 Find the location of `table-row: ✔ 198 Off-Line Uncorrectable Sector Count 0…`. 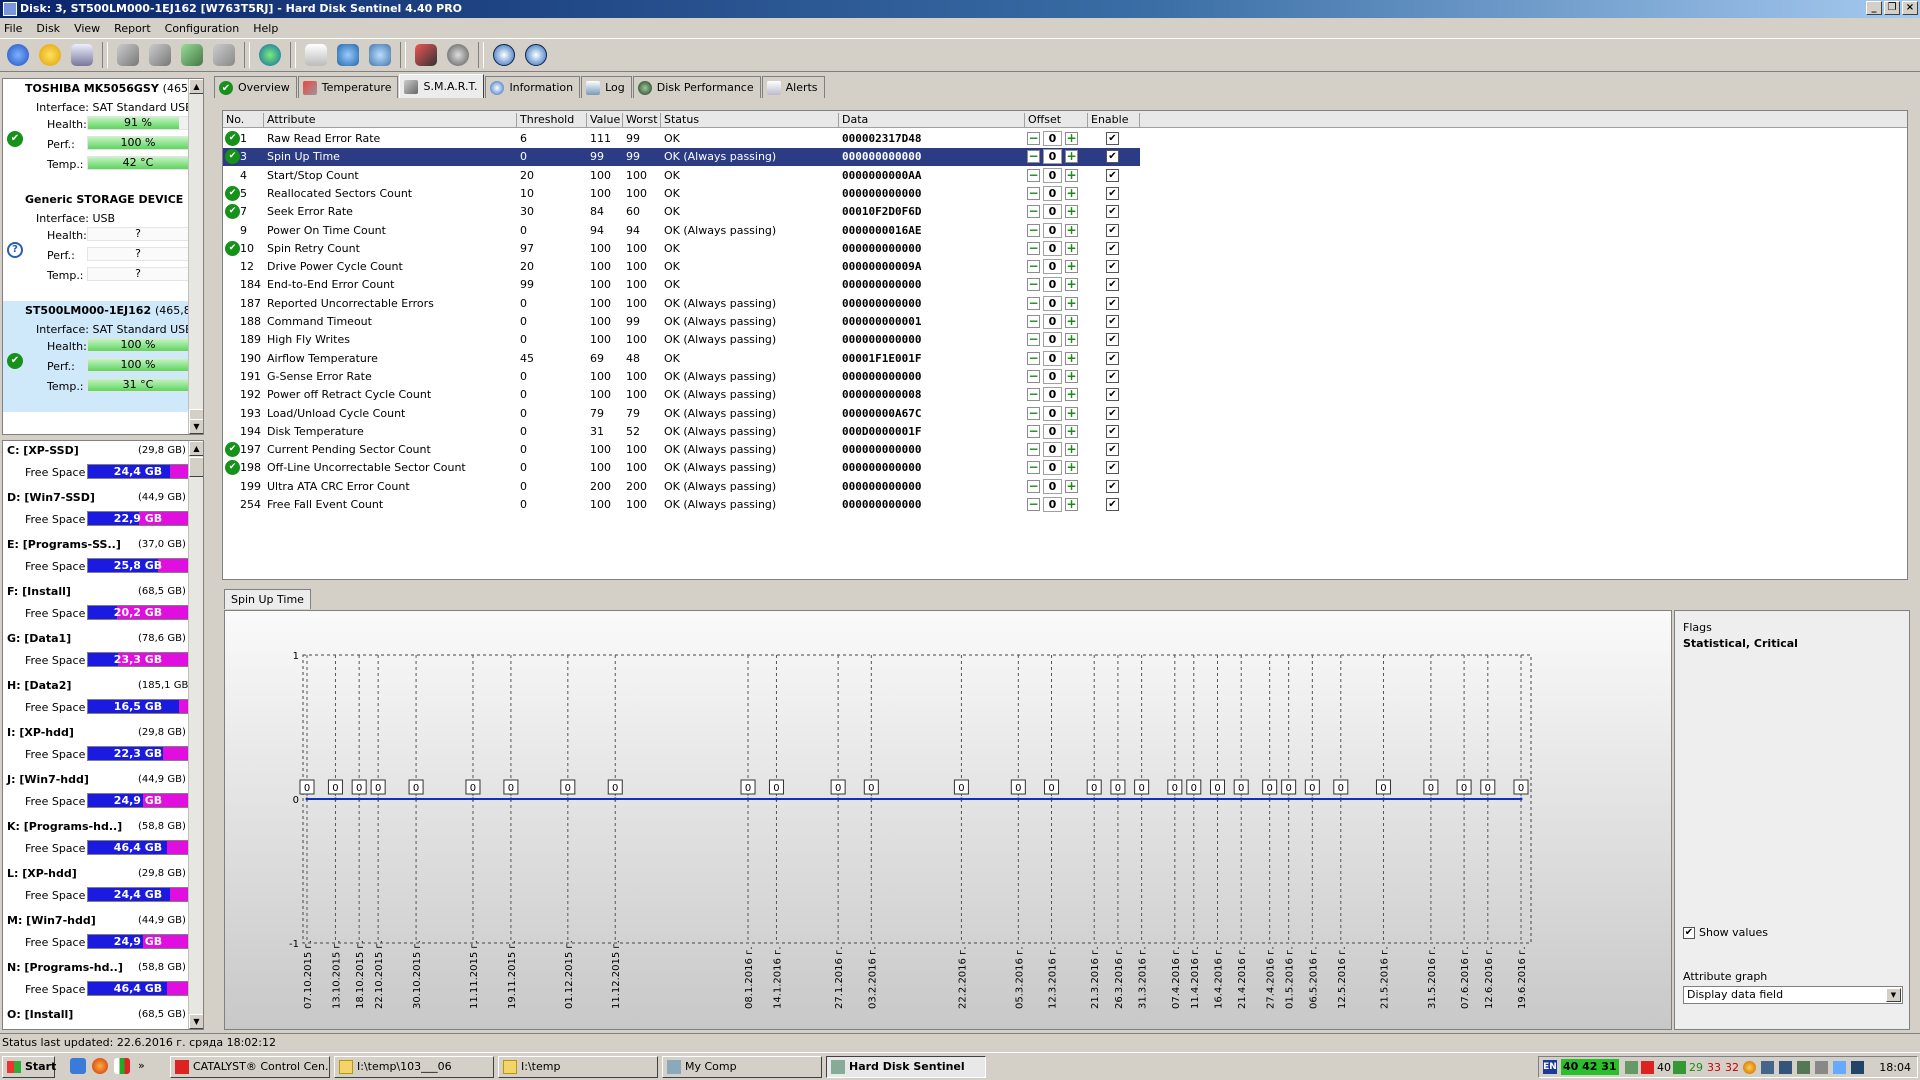

table-row: ✔ 198 Off-Line Uncorrectable Sector Count 0… is located at coordinates (681, 468).